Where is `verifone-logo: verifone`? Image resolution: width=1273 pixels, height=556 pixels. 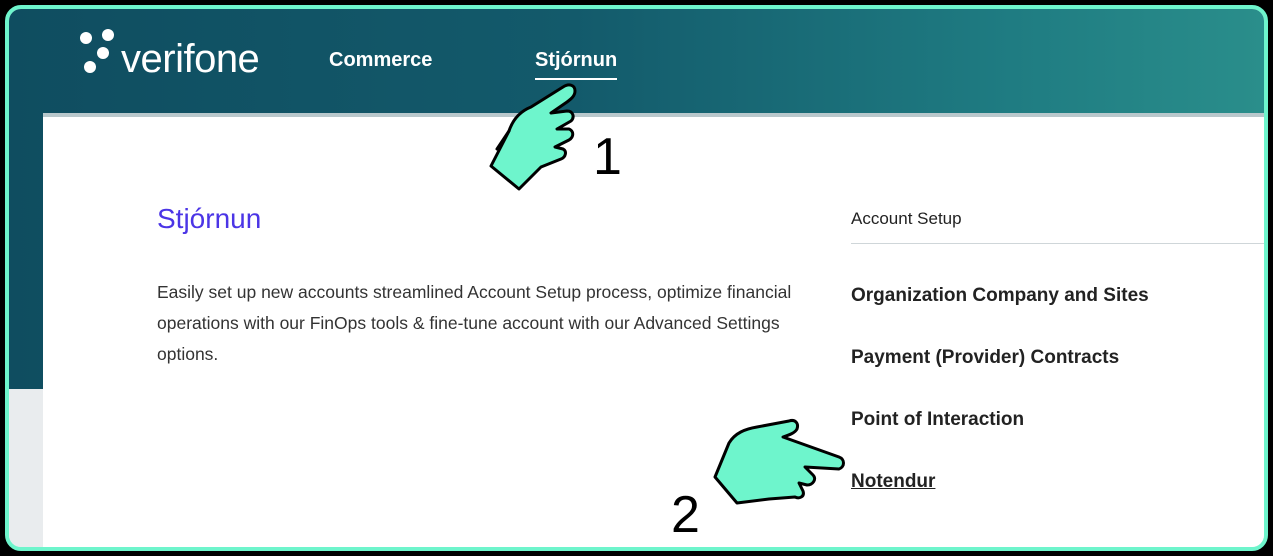 verifone-logo: verifone is located at coordinates (187, 55).